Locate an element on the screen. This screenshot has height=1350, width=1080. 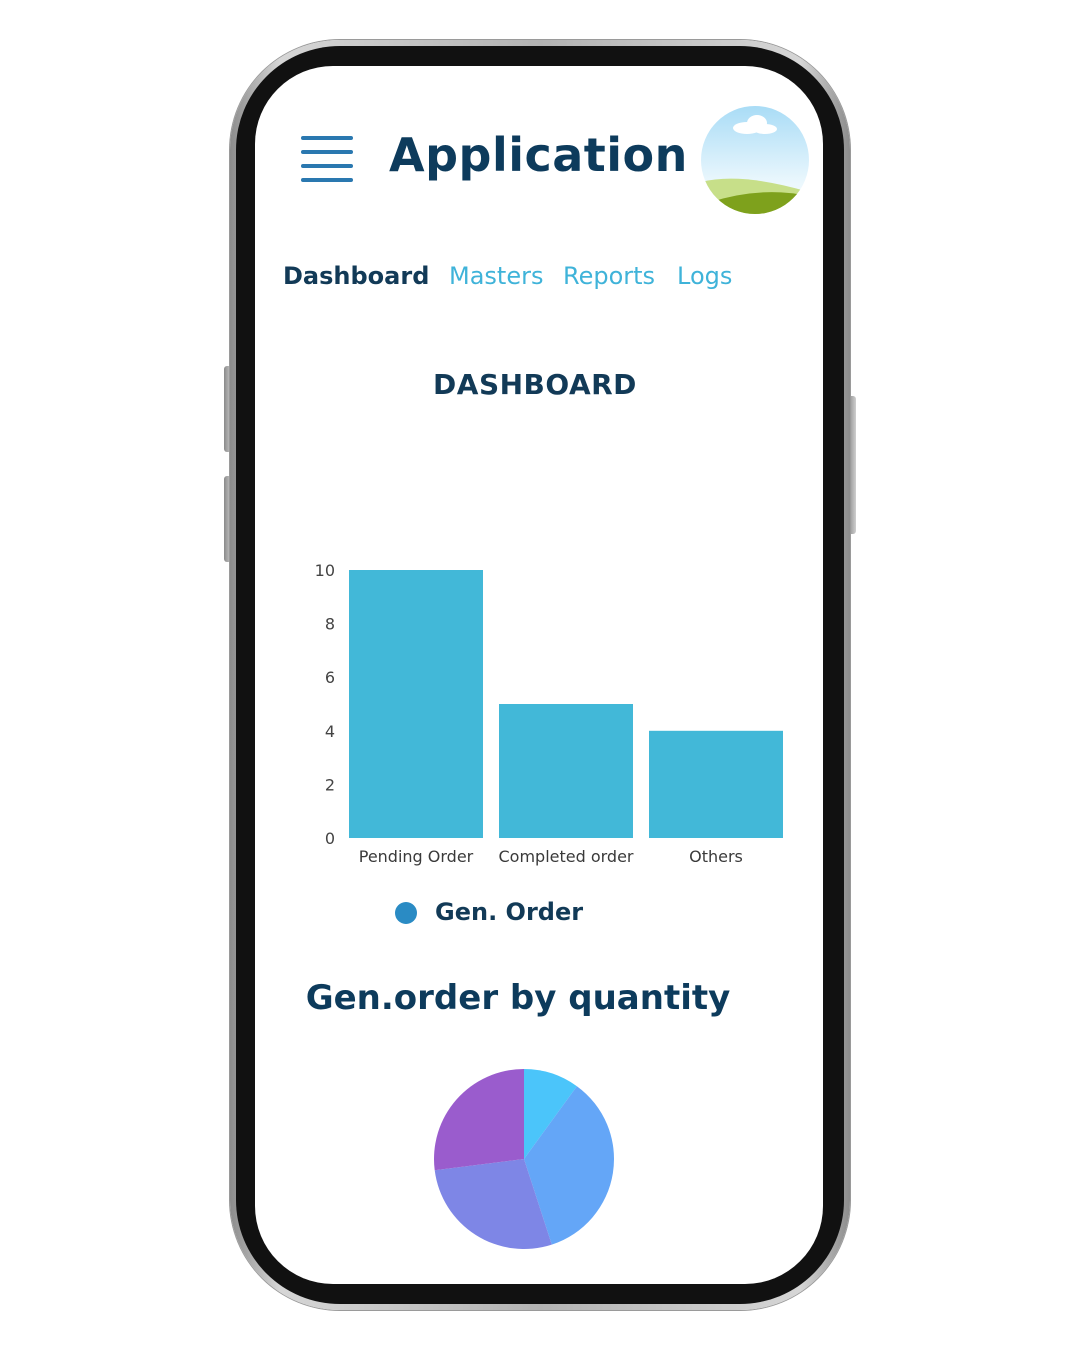
y-tick-label: 10 is located at coordinates (325, 570).